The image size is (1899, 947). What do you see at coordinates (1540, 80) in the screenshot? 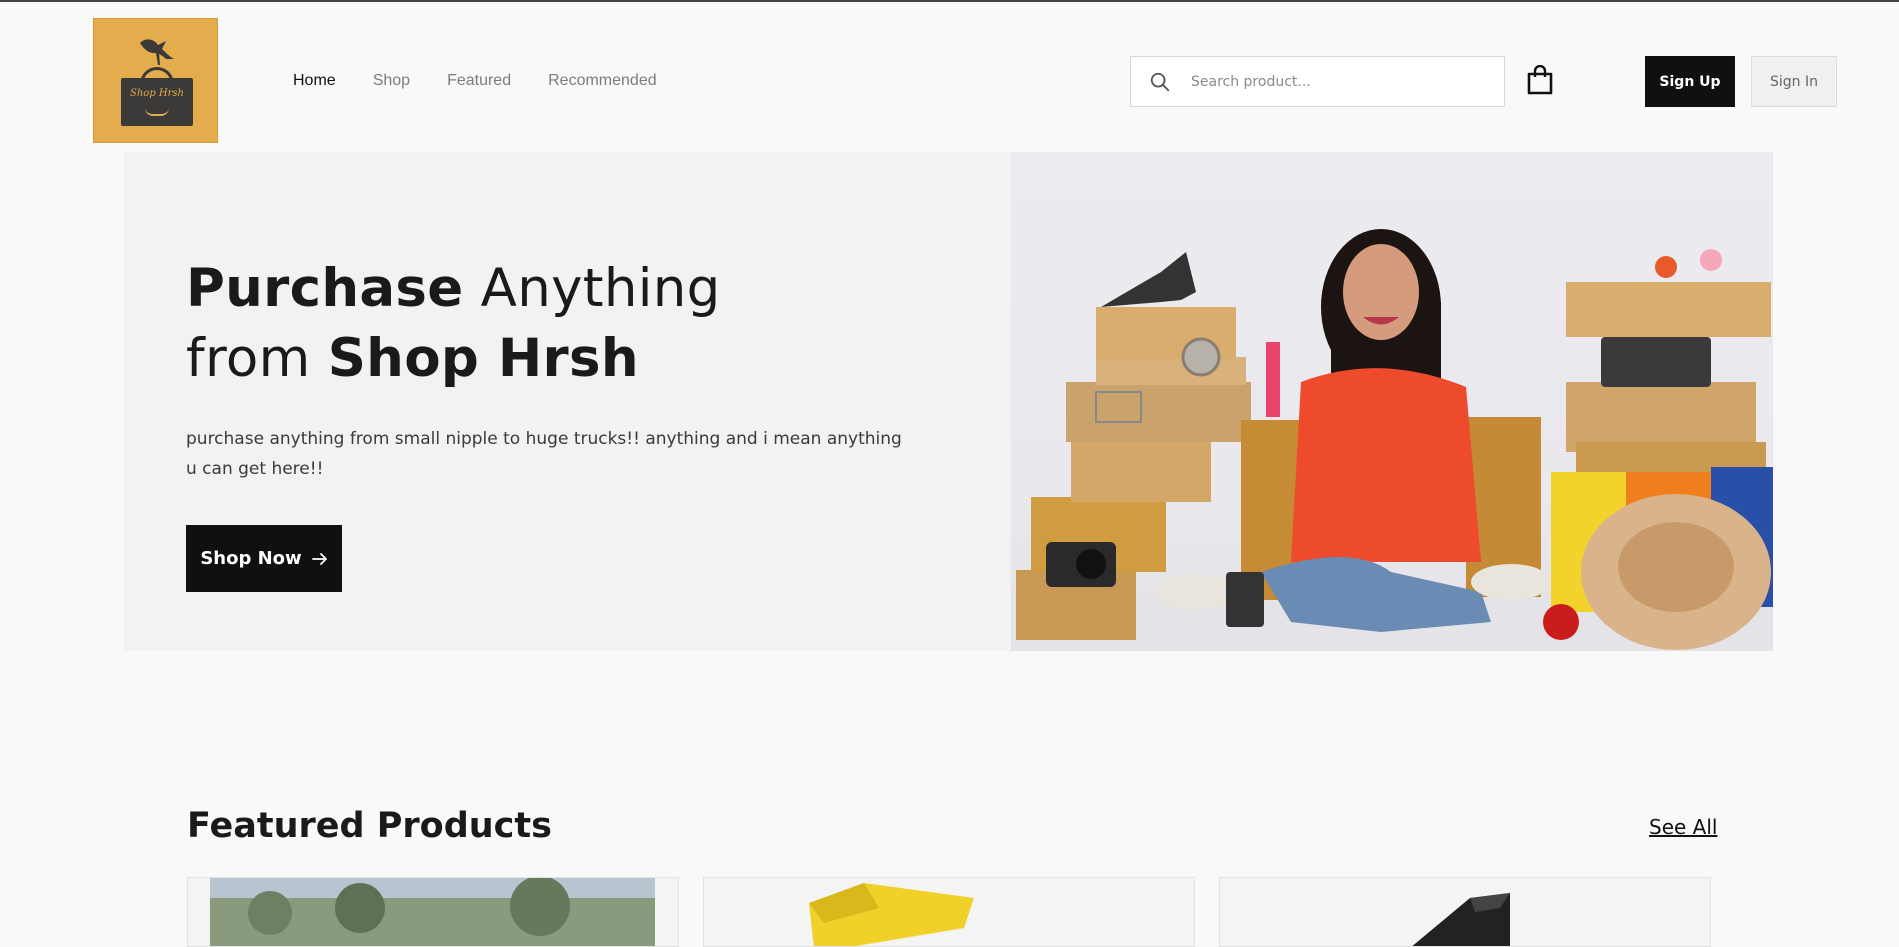
I see `shopping-bag-icon` at bounding box center [1540, 80].